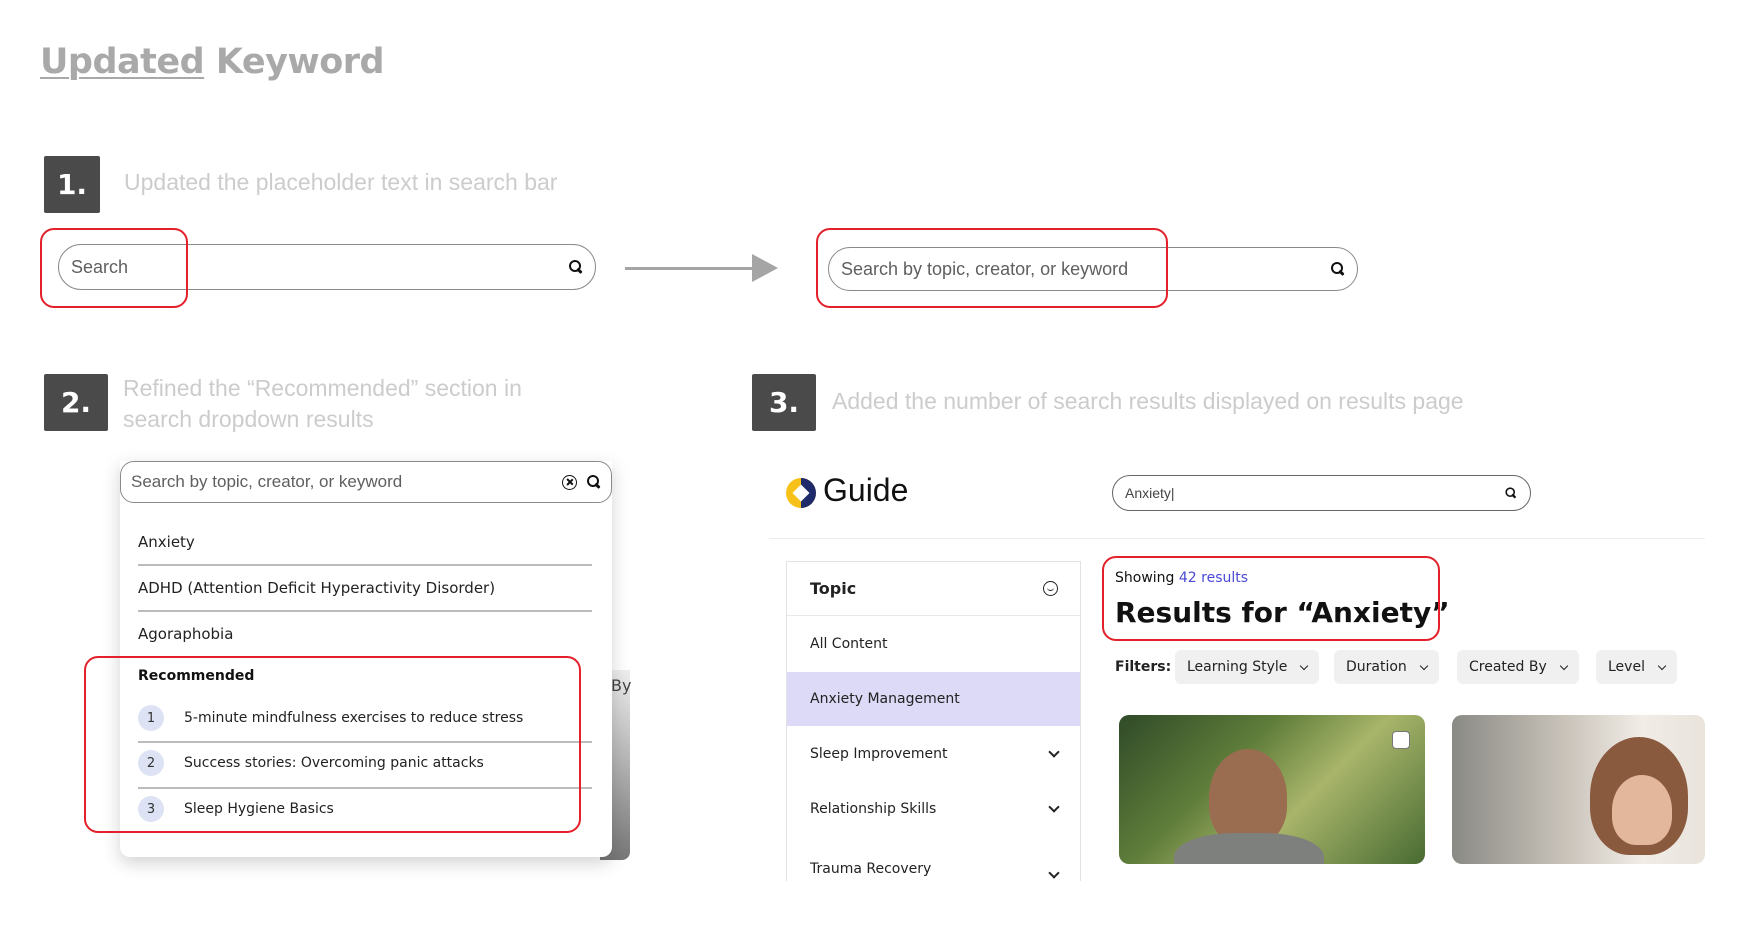 Image resolution: width=1740 pixels, height=934 pixels. What do you see at coordinates (1150, 493) in the screenshot?
I see `app-search-value: Anxiety|` at bounding box center [1150, 493].